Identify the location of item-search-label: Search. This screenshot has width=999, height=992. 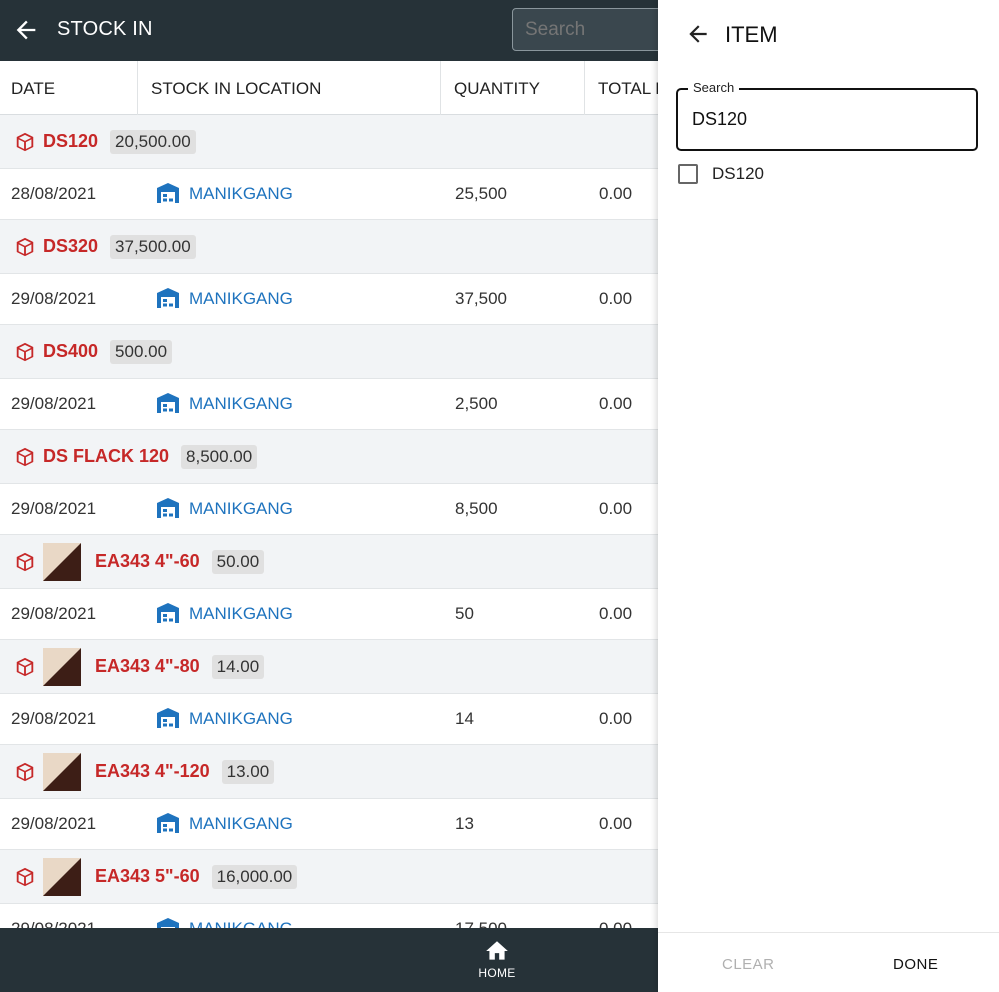
(714, 87).